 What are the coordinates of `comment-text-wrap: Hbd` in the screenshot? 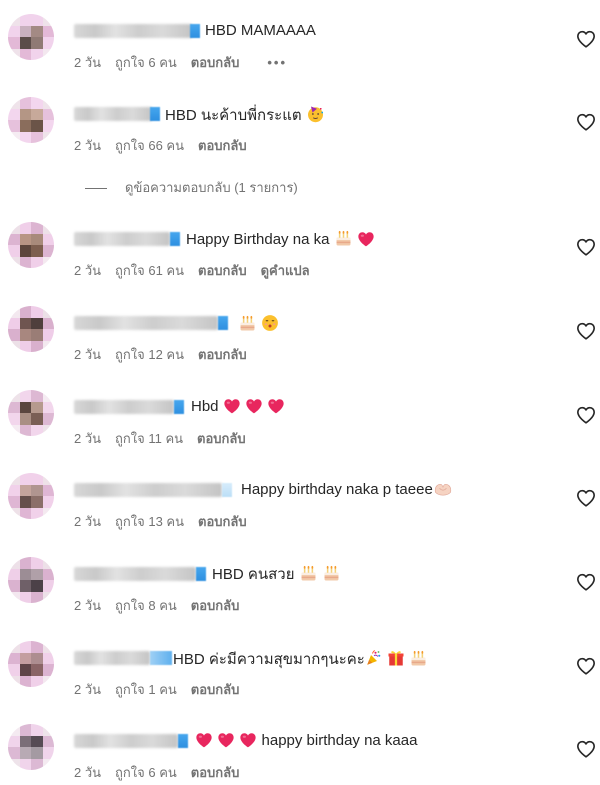 It's located at (238, 408).